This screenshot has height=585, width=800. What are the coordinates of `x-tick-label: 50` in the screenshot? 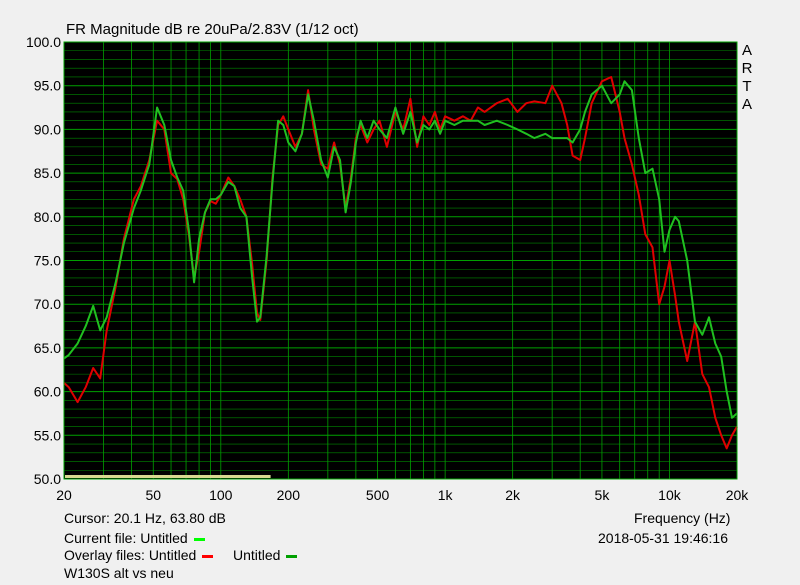 It's located at (153, 493).